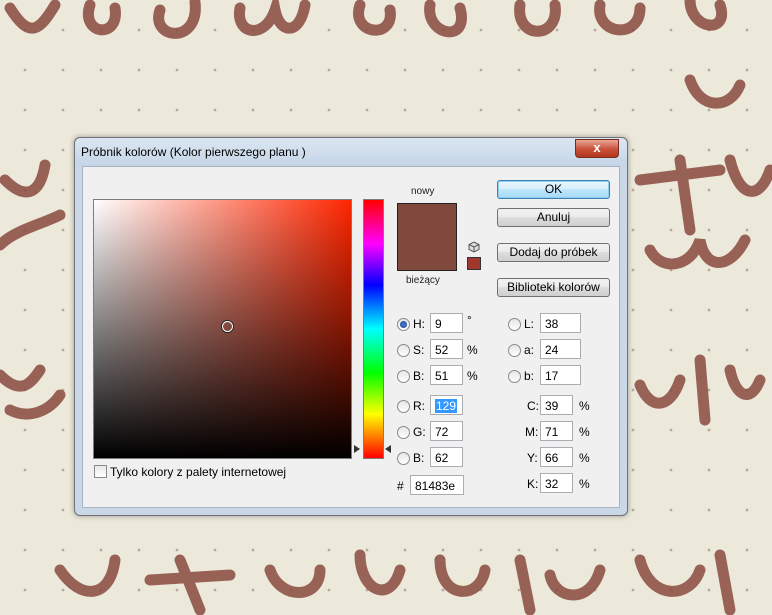  What do you see at coordinates (403, 324) in the screenshot?
I see `hue-radio` at bounding box center [403, 324].